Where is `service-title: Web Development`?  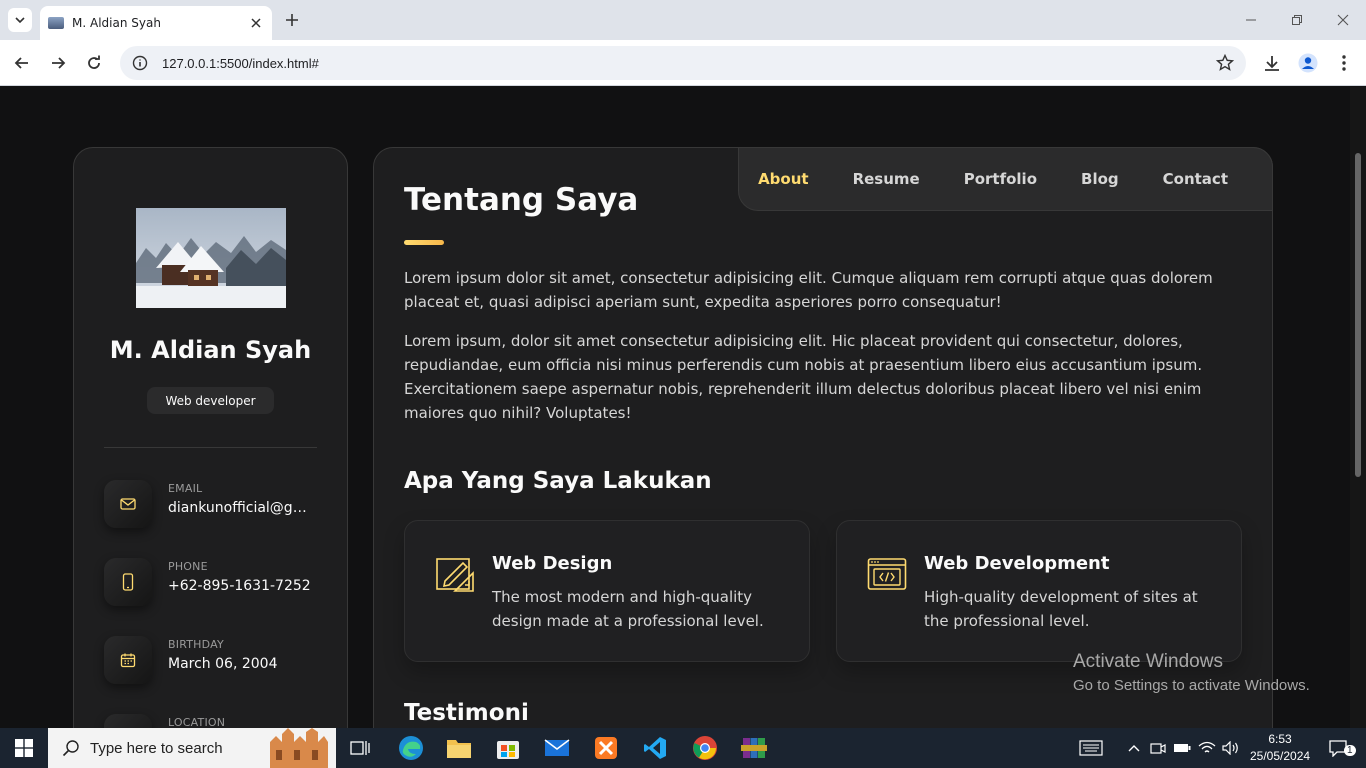 service-title: Web Development is located at coordinates (1017, 563).